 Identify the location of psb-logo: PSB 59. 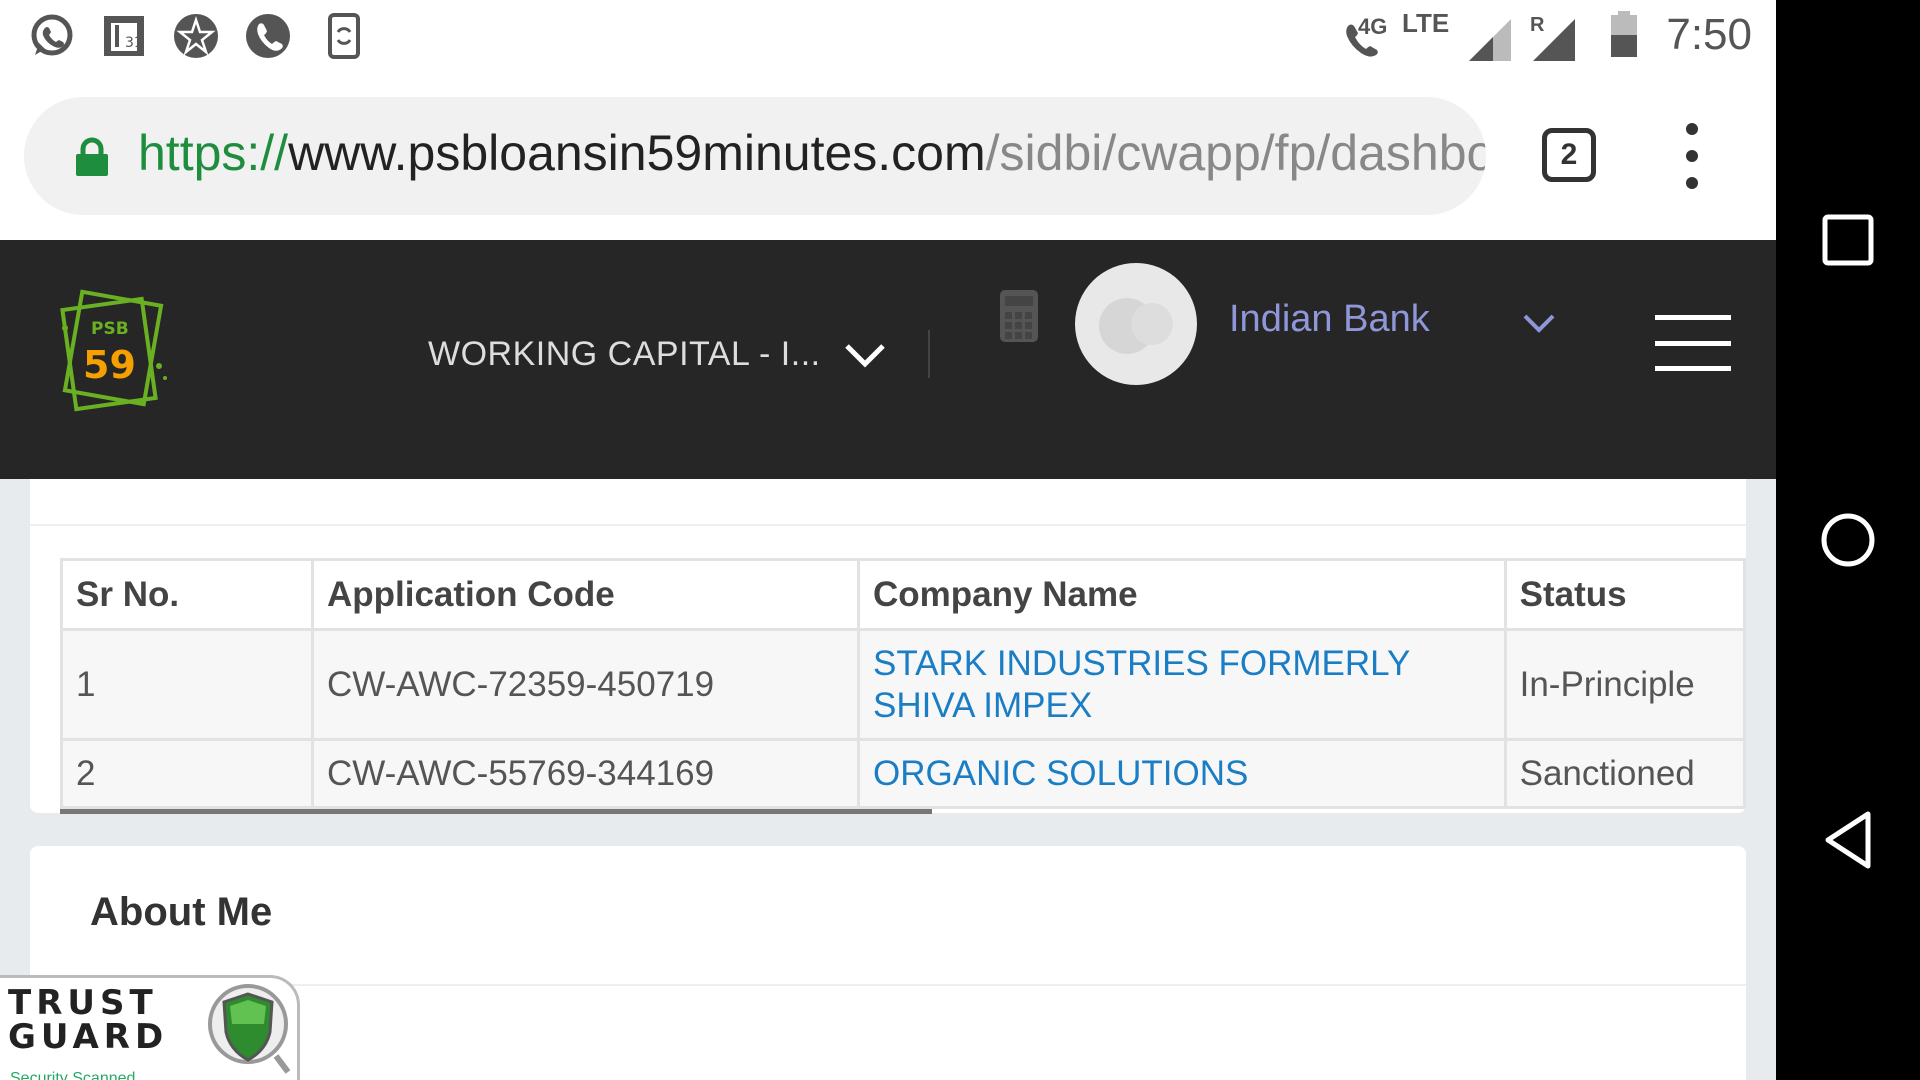
(115, 353).